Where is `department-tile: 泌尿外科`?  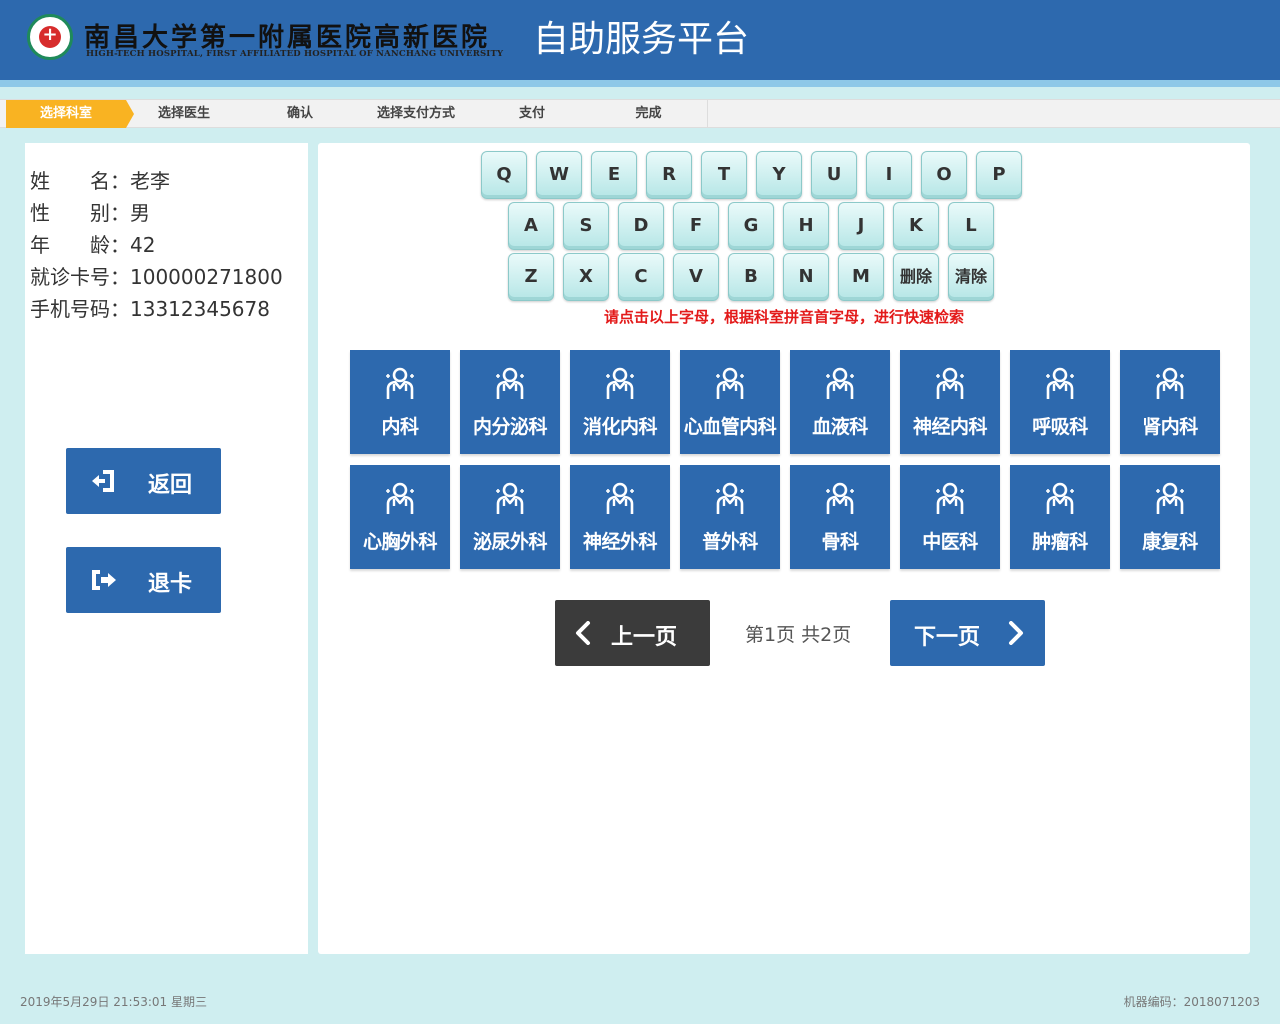
department-tile: 泌尿外科 is located at coordinates (510, 517).